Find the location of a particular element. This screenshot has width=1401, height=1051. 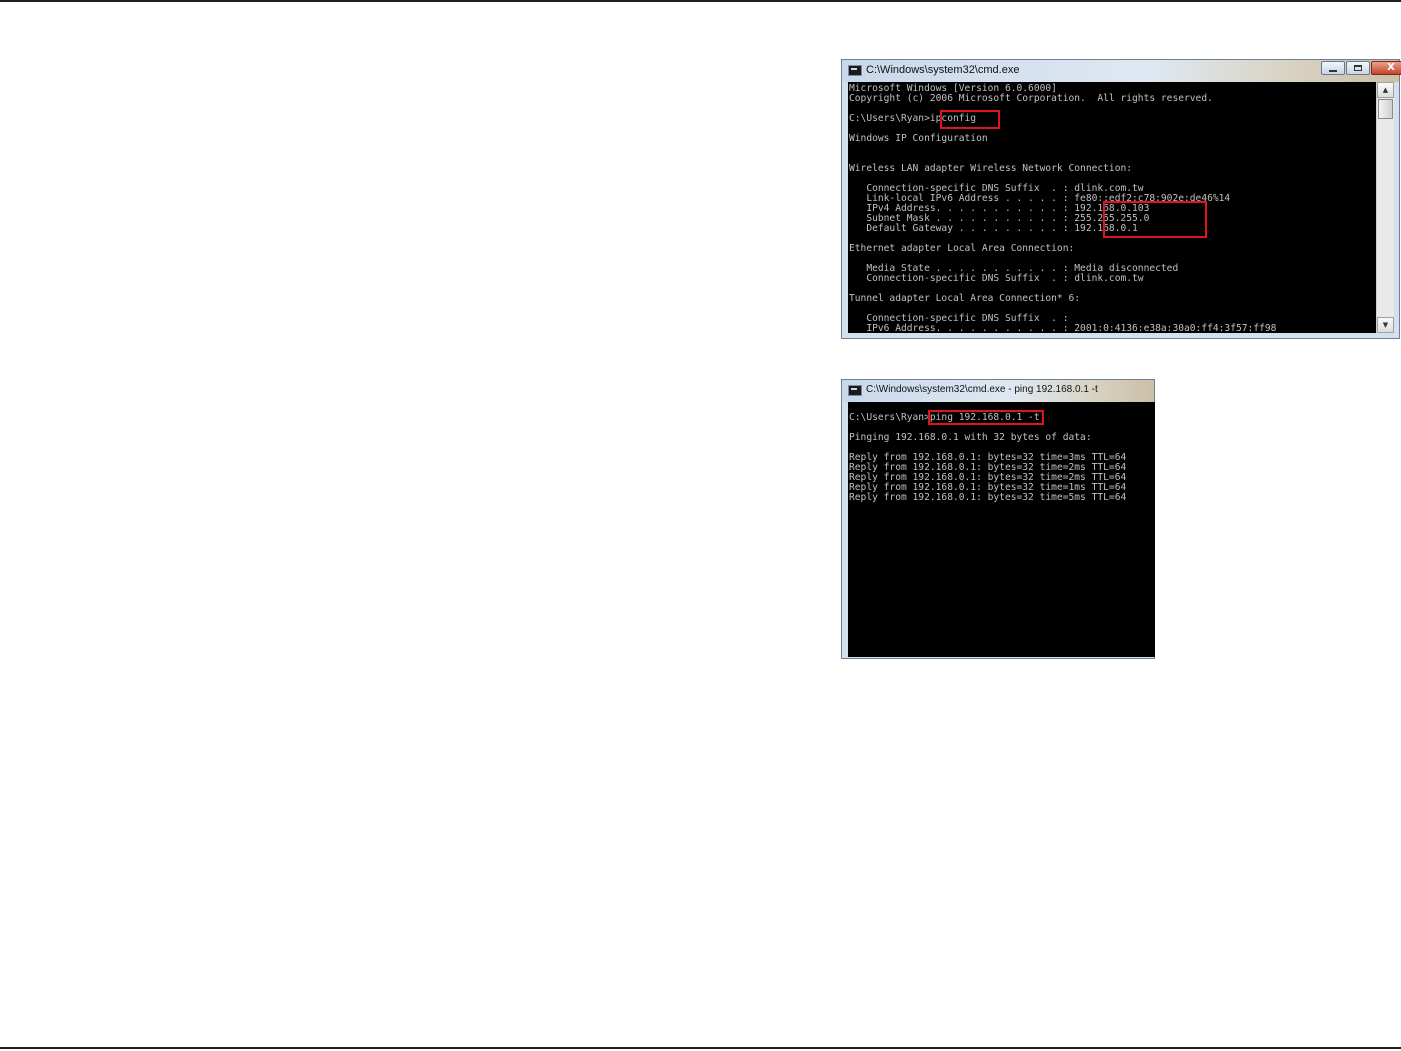

minimize-button is located at coordinates (1333, 68).